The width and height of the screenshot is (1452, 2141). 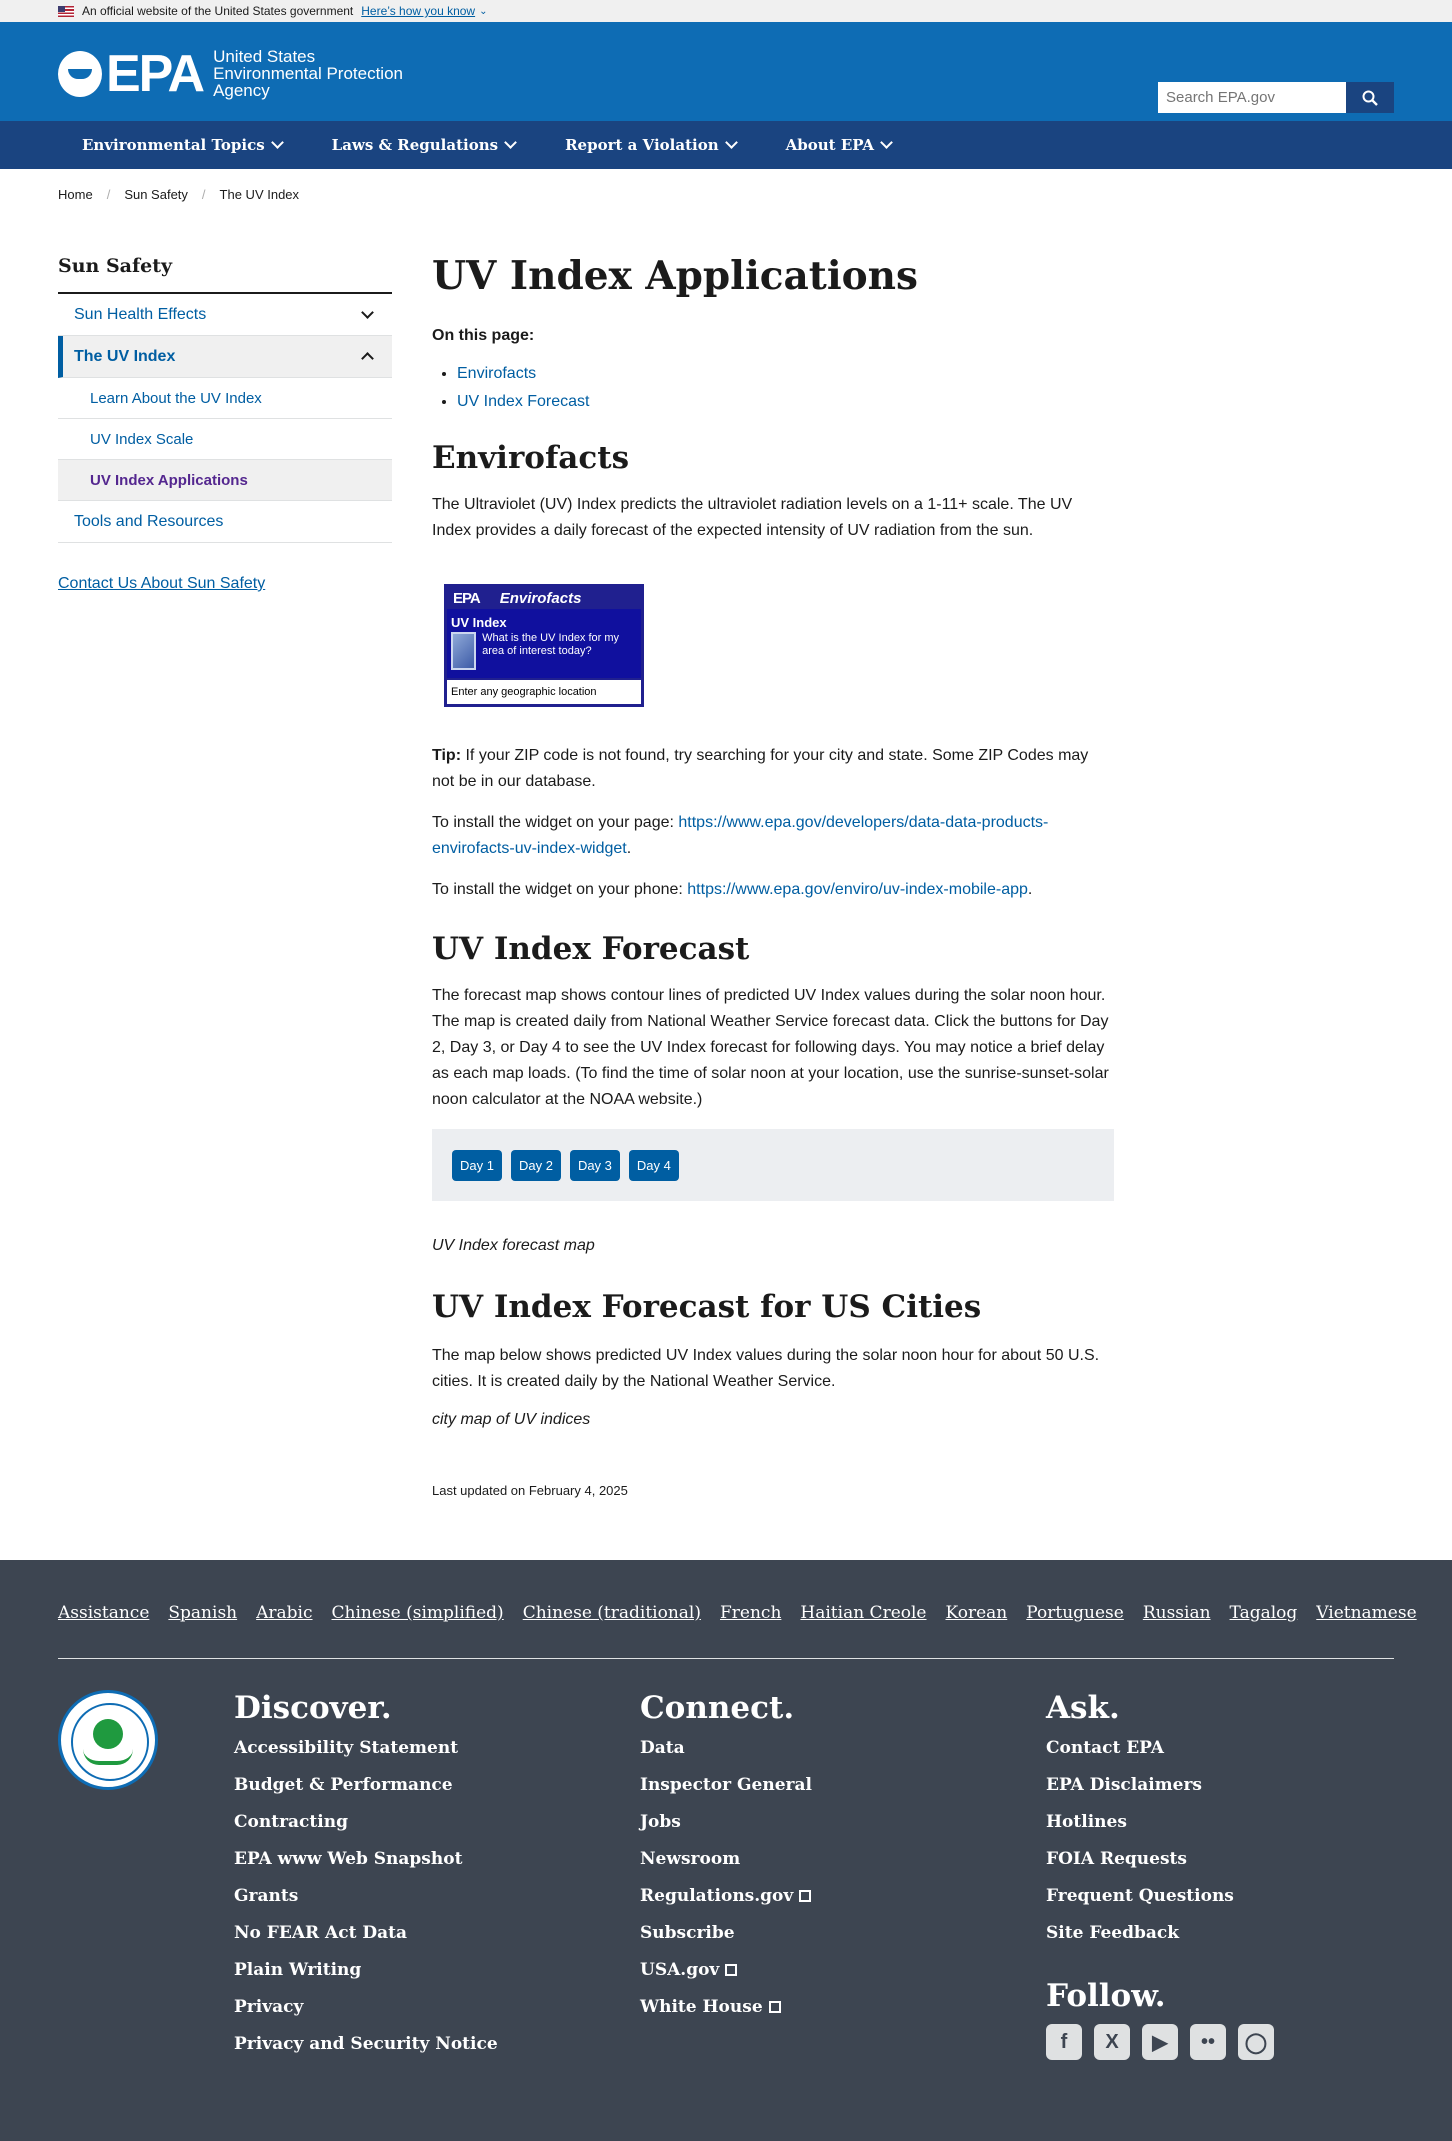 What do you see at coordinates (785, 374) in the screenshot?
I see `toc-item: Envirofacts` at bounding box center [785, 374].